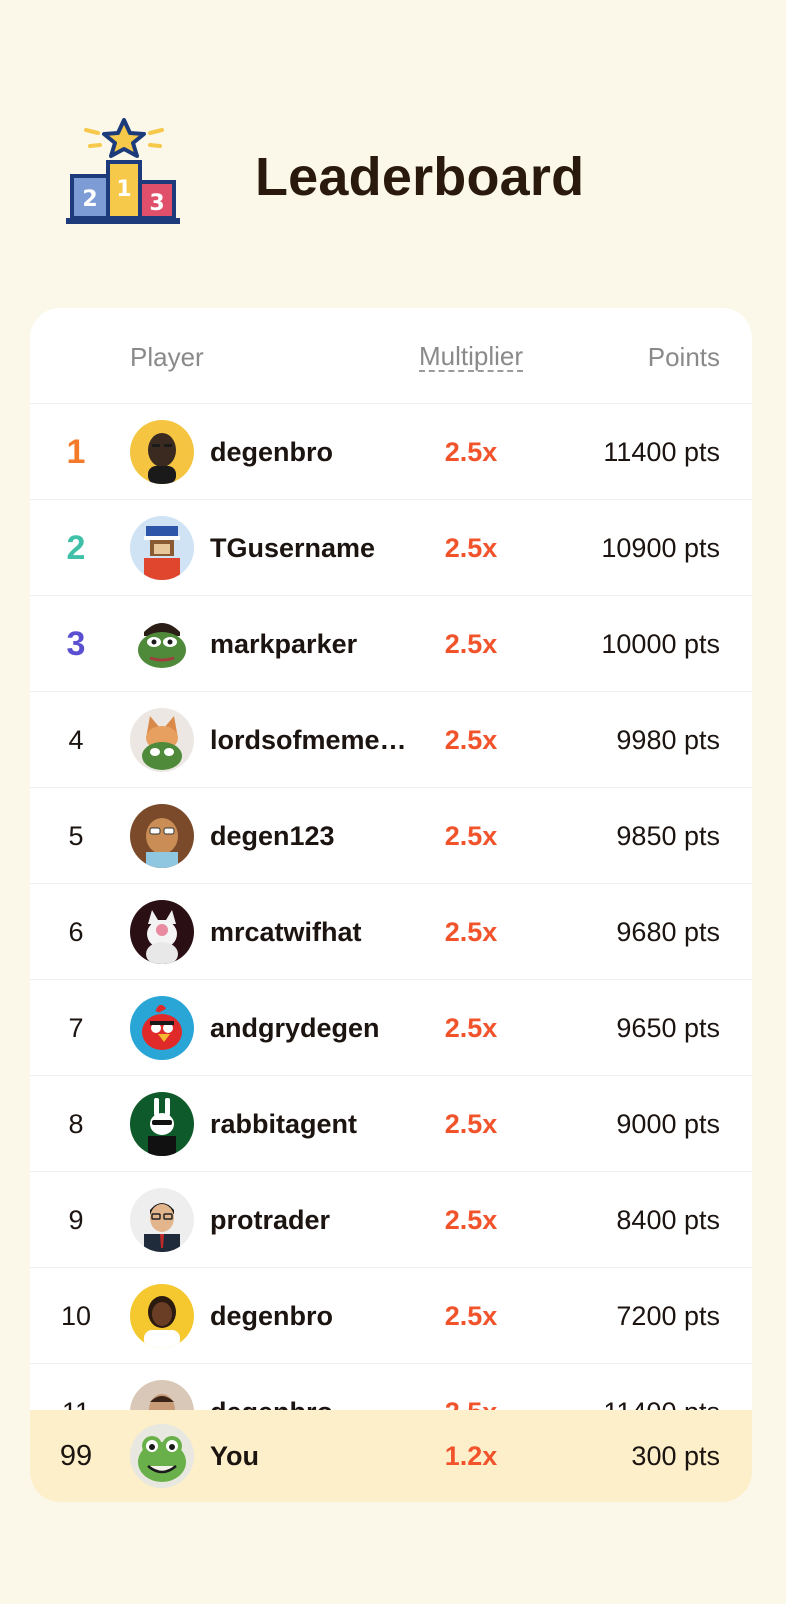  Describe the element at coordinates (668, 1027) in the screenshot. I see `points-value: 9650 pts` at that location.